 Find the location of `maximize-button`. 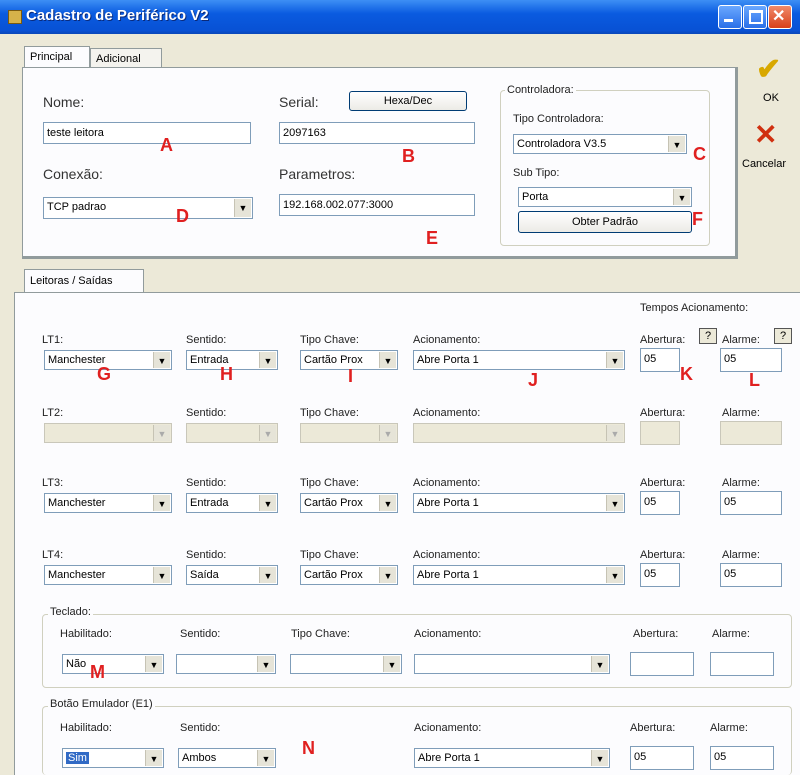

maximize-button is located at coordinates (755, 17).